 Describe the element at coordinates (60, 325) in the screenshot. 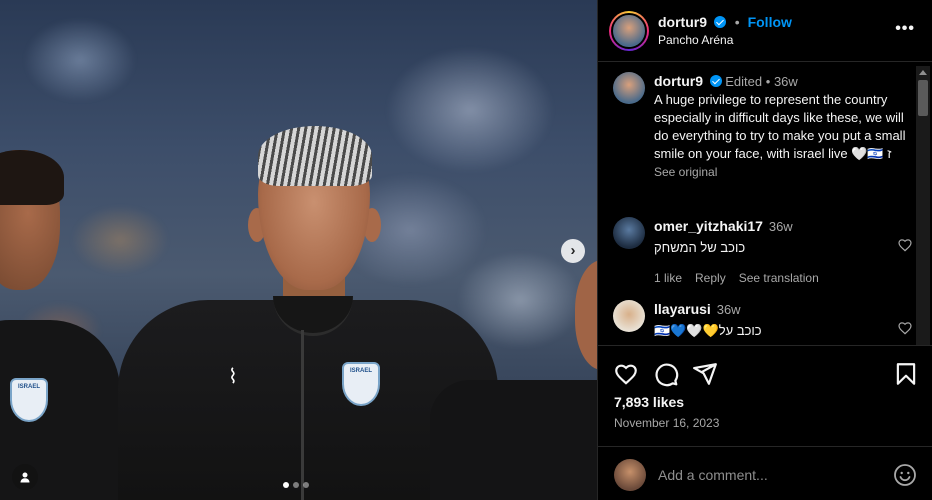

I see `left-player: ISRAEL` at that location.